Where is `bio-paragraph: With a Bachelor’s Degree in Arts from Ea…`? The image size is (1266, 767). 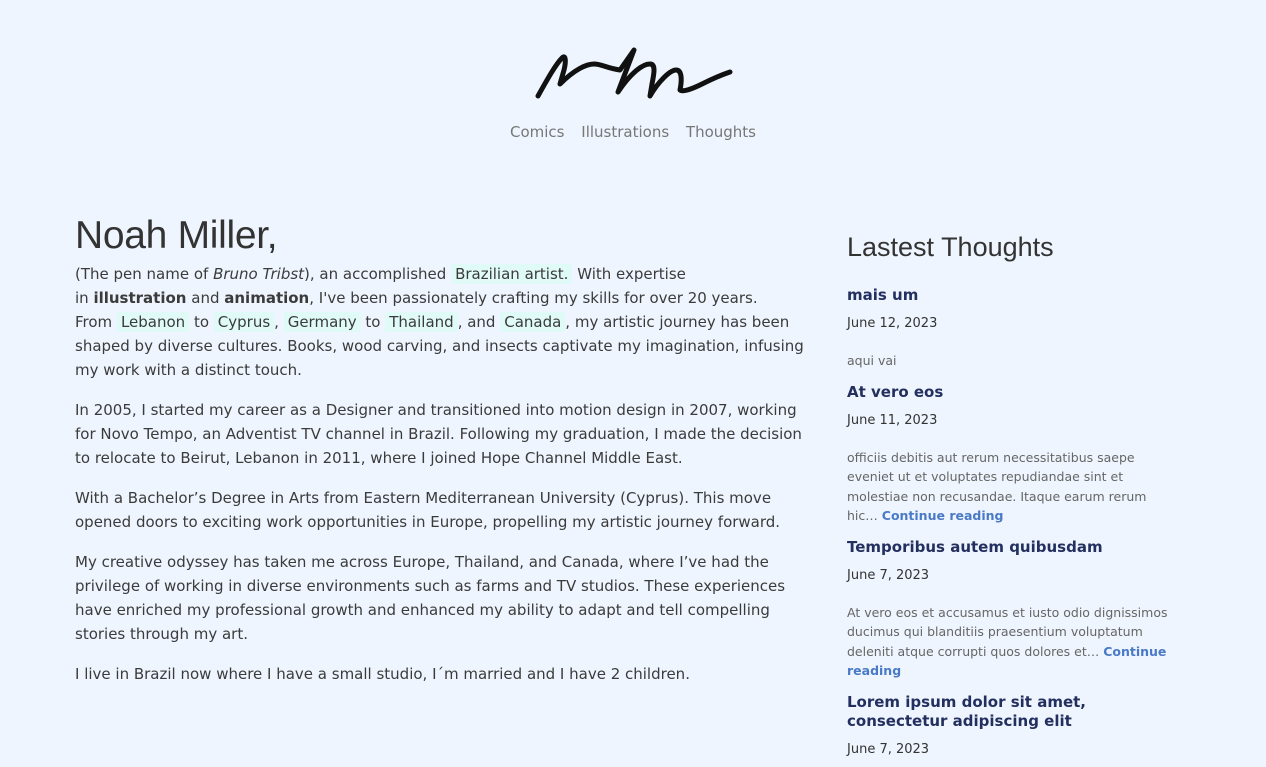 bio-paragraph: With a Bachelor’s Degree in Arts from Ea… is located at coordinates (428, 510).